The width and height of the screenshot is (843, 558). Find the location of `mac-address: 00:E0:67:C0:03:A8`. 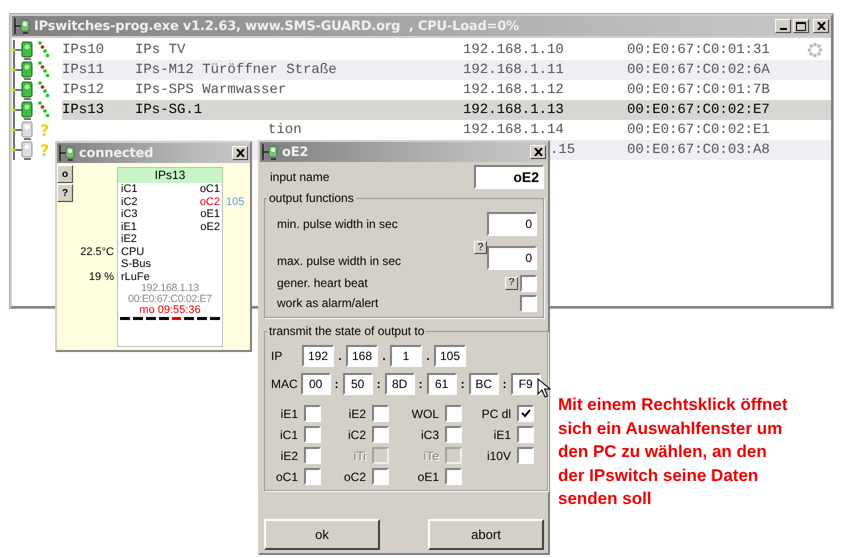

mac-address: 00:E0:67:C0:03:A8 is located at coordinates (699, 150).